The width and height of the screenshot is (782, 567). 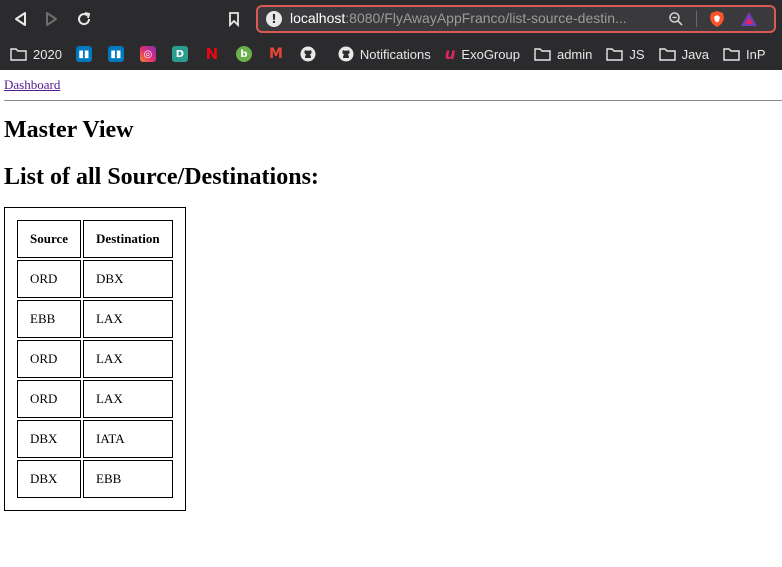 I want to click on gmail-icon: M, so click(x=275, y=54).